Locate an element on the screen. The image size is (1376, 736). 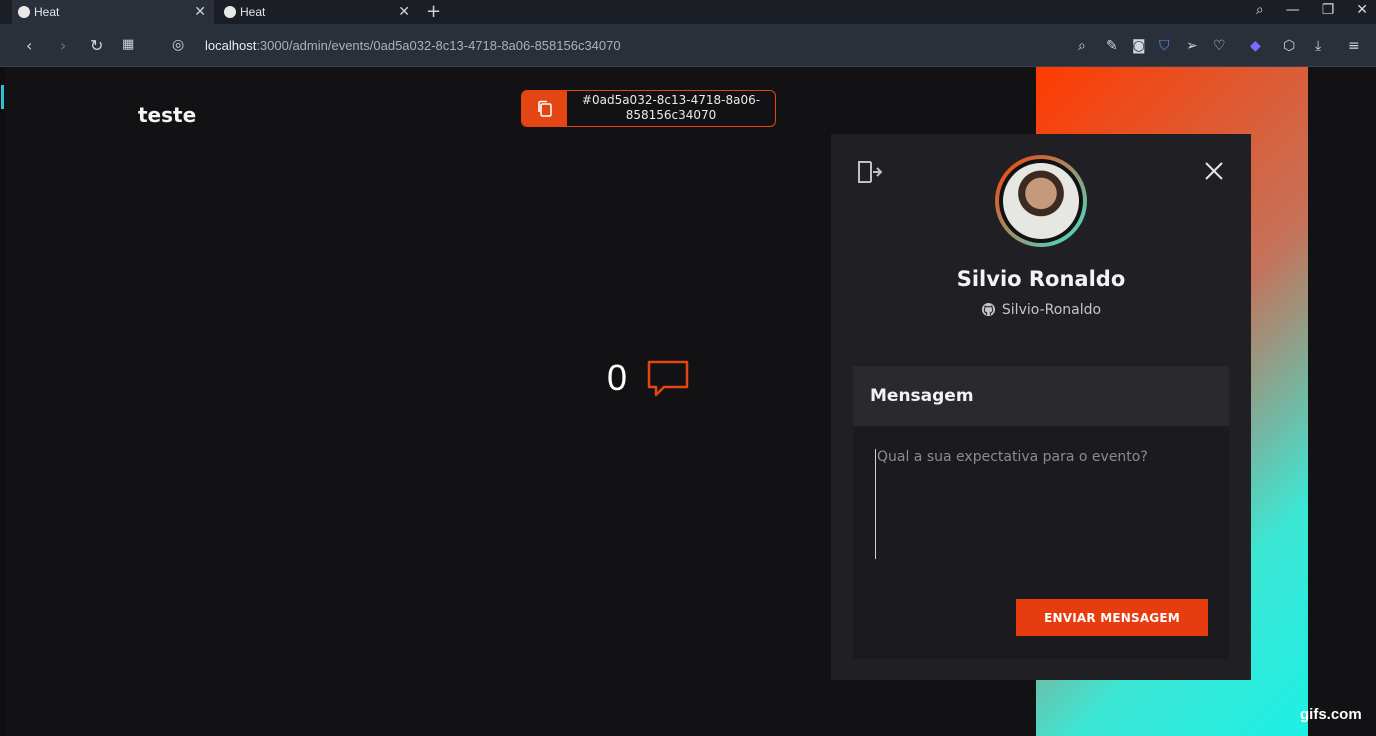
browser-tab-bar: Heat ✕ Heat ✕ + ⌕ — ❐ ✕ is located at coordinates (688, 12).